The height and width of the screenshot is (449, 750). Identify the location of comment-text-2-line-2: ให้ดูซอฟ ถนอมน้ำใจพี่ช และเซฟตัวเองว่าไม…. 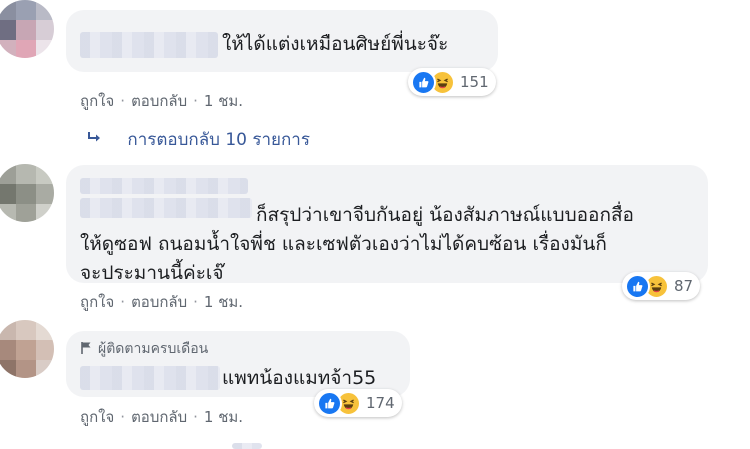
(343, 244).